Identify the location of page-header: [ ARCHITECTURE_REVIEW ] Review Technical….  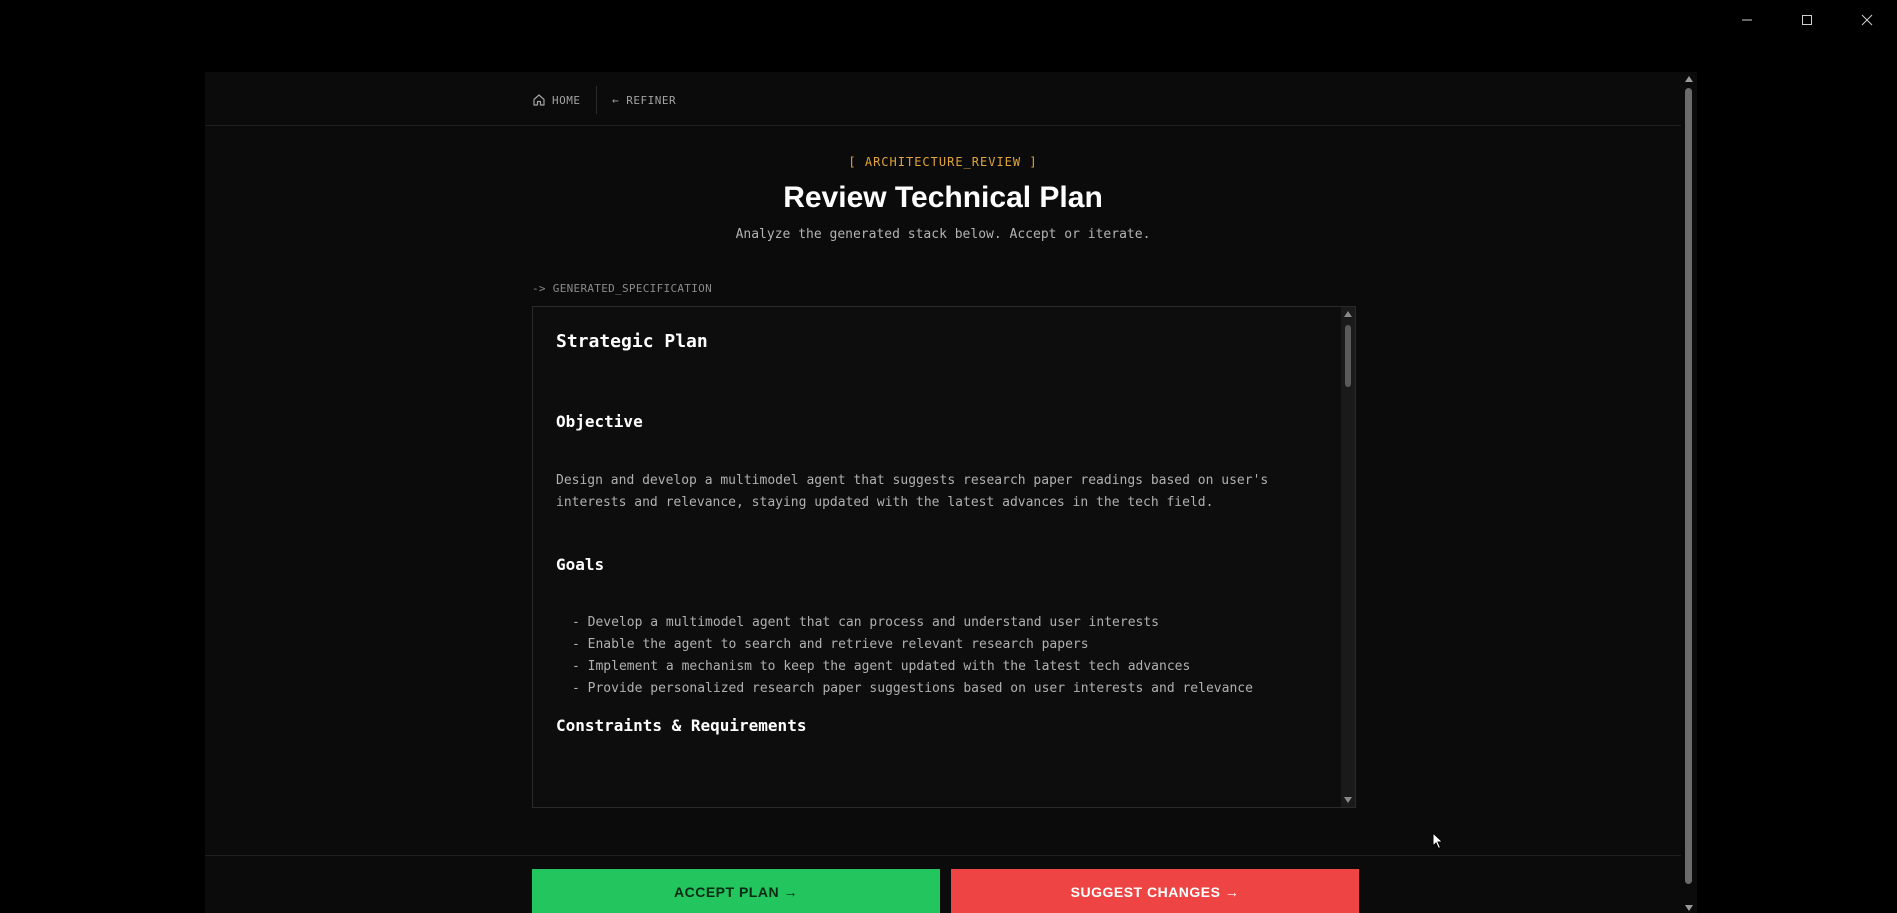
(943, 199).